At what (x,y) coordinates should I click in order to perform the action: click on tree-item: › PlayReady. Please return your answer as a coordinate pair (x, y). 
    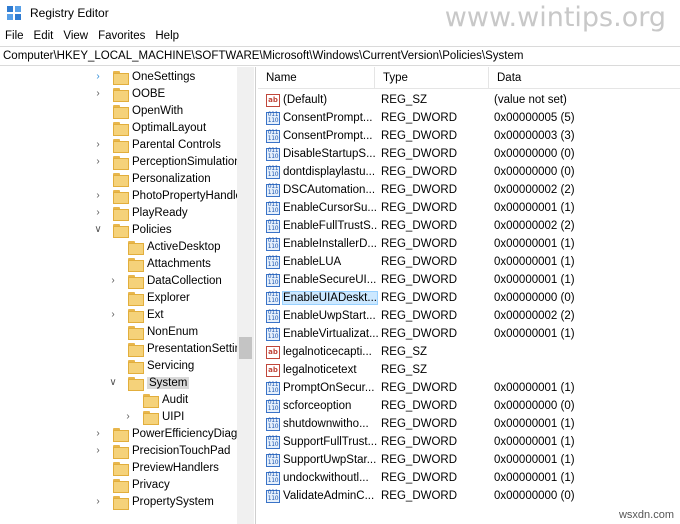
    Looking at the image, I should click on (140, 212).